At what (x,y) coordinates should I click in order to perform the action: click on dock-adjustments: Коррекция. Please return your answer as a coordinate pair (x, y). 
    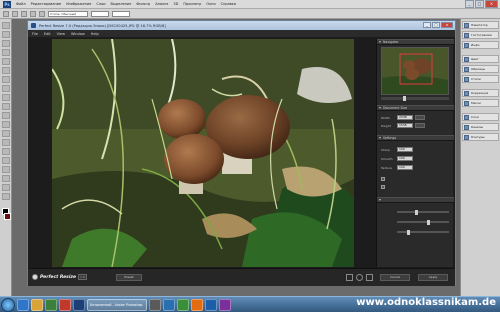
    Looking at the image, I should click on (480, 93).